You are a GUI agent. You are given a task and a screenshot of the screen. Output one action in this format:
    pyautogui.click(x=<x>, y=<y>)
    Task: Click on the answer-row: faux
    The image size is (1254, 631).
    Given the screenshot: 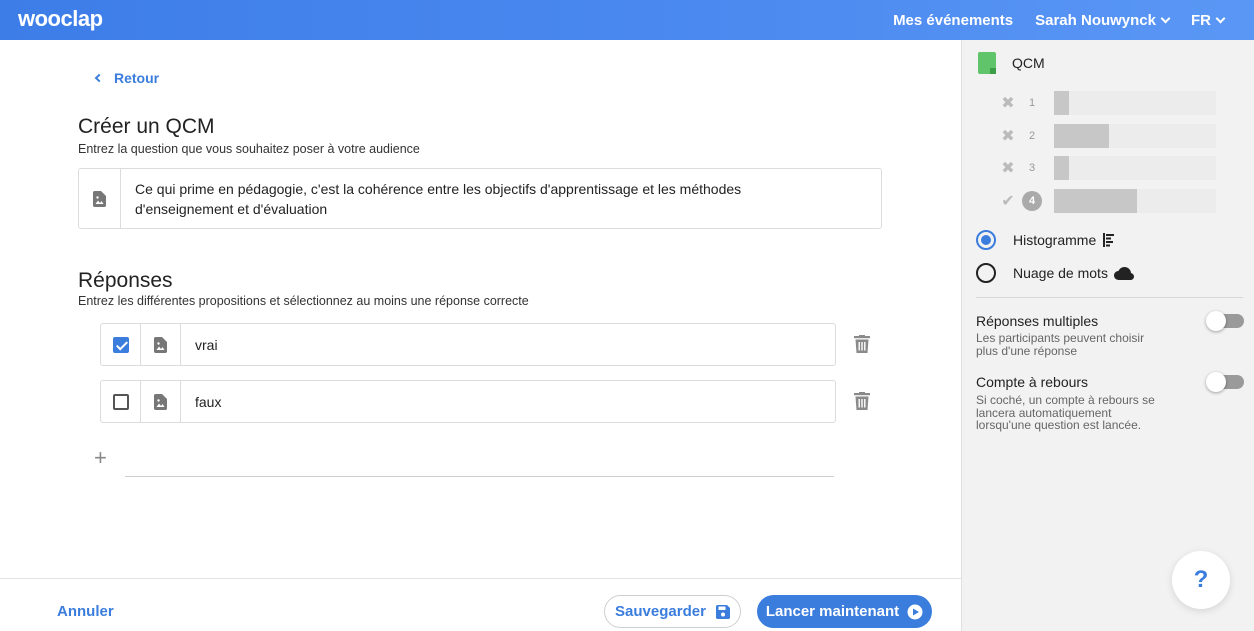 What is the action you would take?
    pyautogui.click(x=468, y=401)
    